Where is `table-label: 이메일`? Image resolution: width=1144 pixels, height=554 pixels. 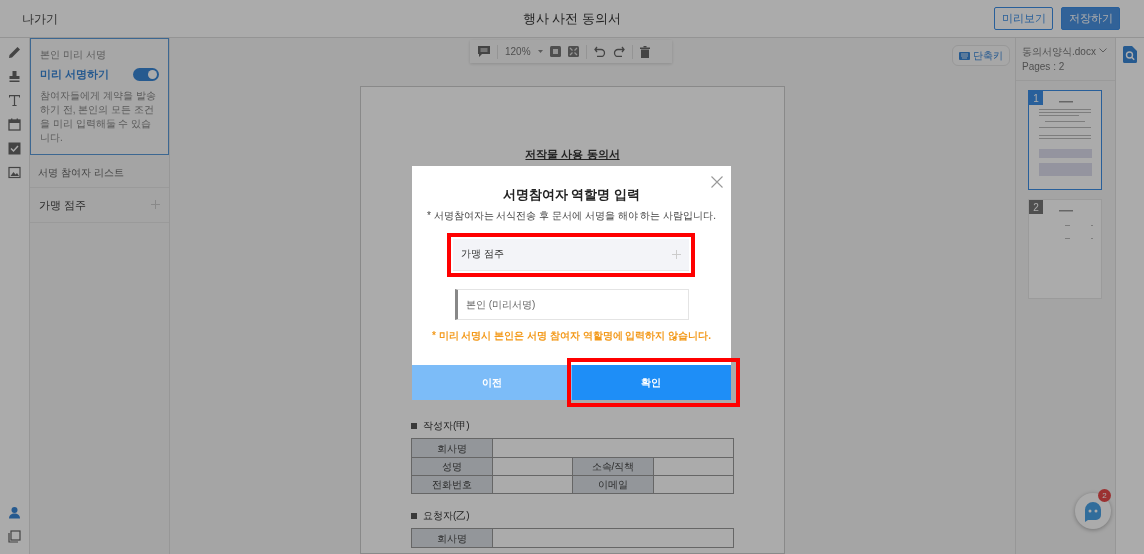
table-label: 이메일 is located at coordinates (613, 484).